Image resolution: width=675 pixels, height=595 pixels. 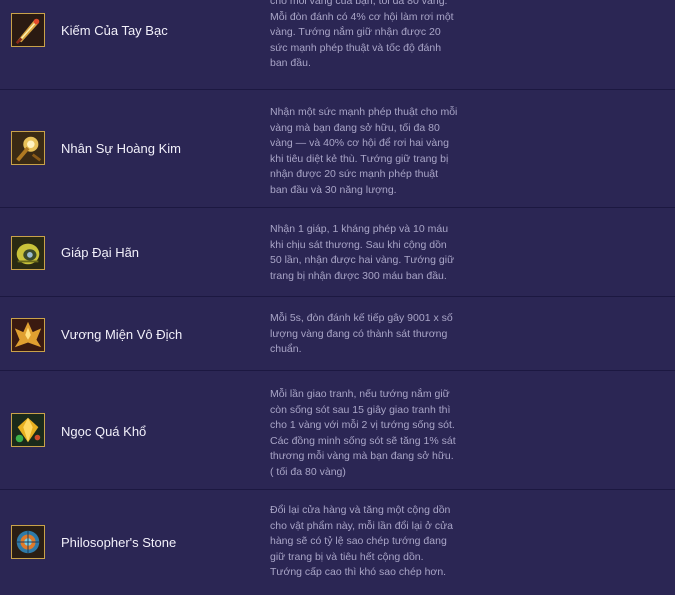 What do you see at coordinates (114, 30) in the screenshot?
I see `item-name: Kiếm Của Tay Bạc` at bounding box center [114, 30].